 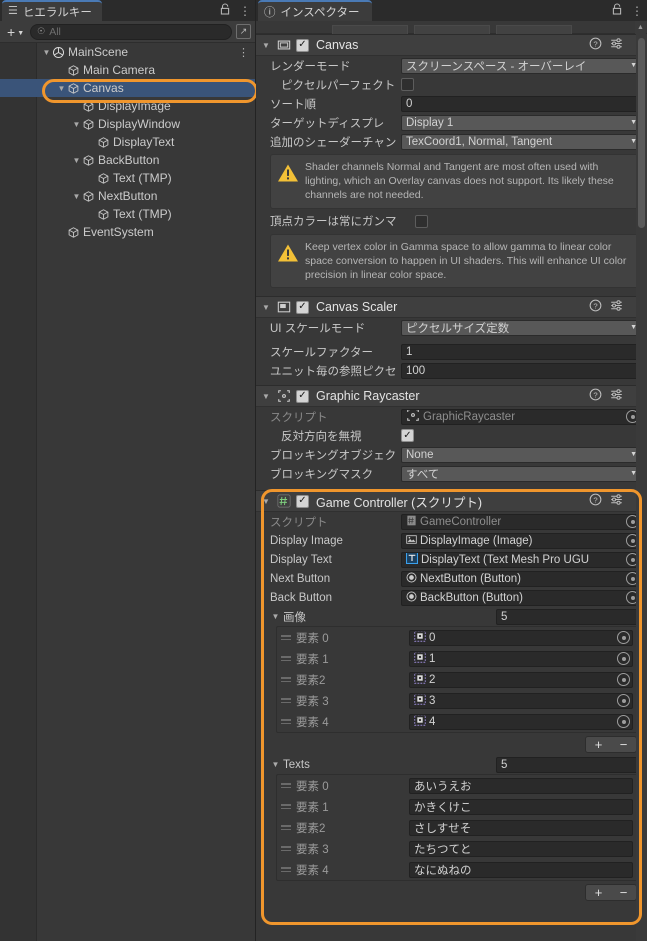 I want to click on input-reference-pixels-per-unit: 100, so click(x=521, y=370).